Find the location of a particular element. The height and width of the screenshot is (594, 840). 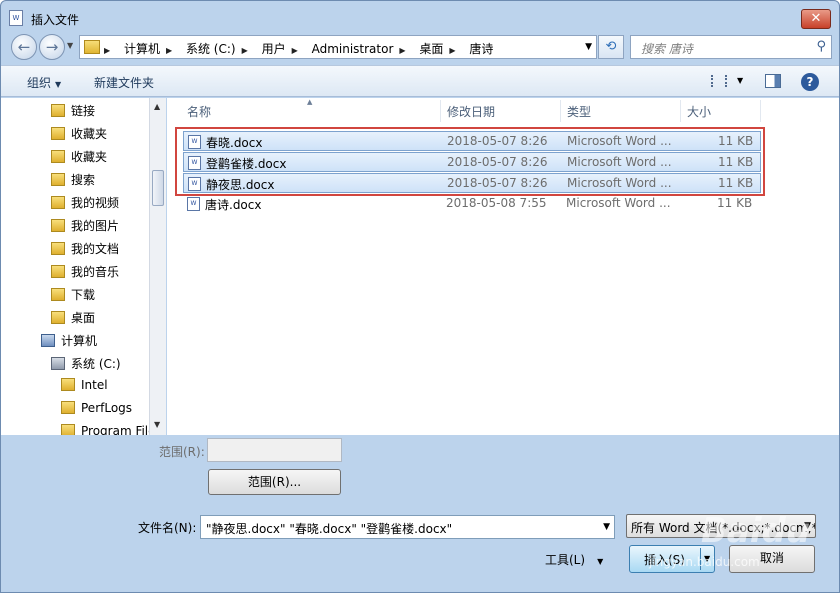

recent-locations-dropdown: ▼ is located at coordinates (70, 45).